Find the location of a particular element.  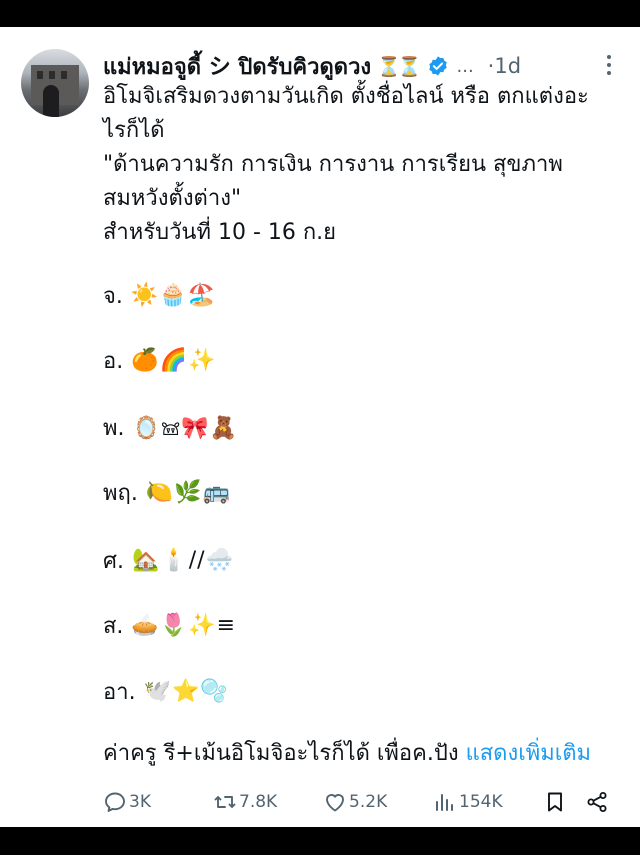

like-count: 5.2K is located at coordinates (368, 802).